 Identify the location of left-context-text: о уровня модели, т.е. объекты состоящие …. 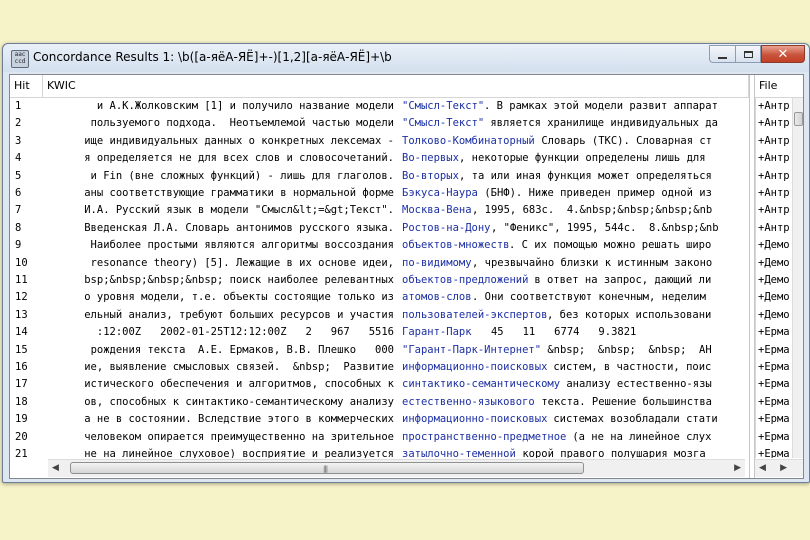
(235, 297).